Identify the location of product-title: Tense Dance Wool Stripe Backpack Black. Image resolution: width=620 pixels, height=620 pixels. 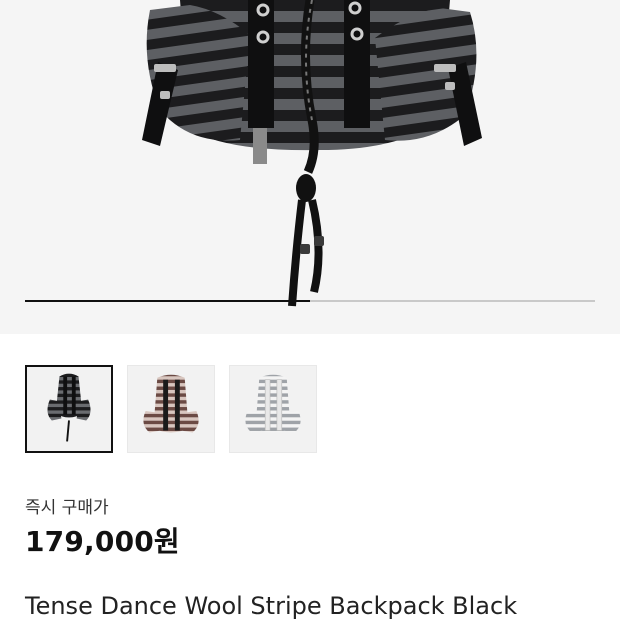
(271, 606).